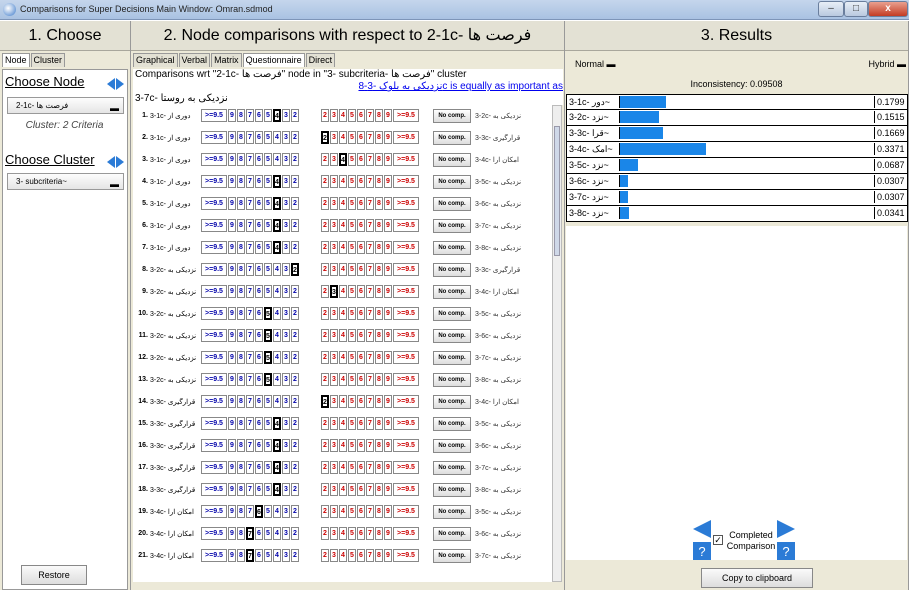  I want to click on scrollbar-thumb, so click(557, 191).